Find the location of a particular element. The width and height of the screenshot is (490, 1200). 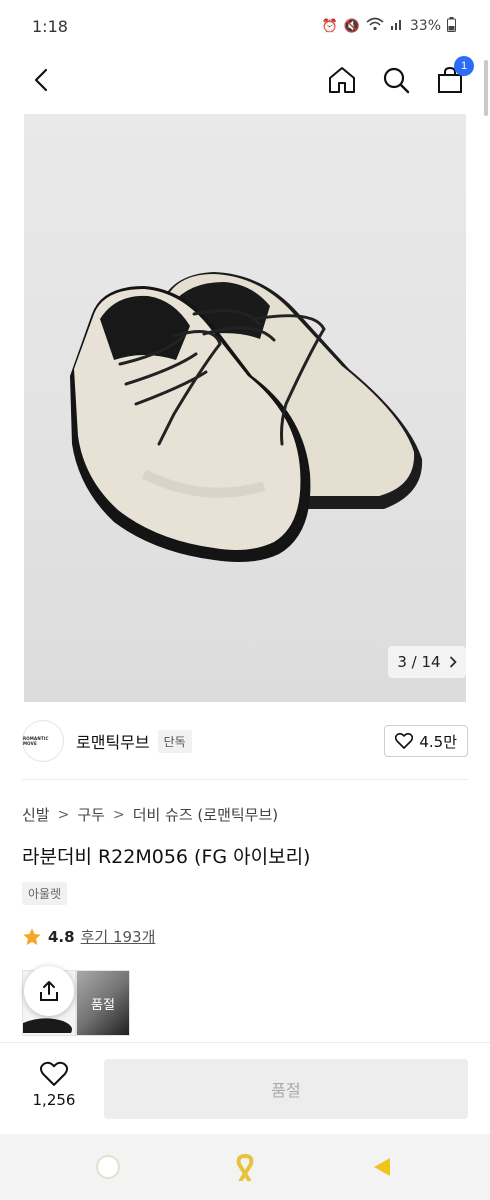

product-title: 라분더비 R22M056 (FG 아이보리) is located at coordinates (166, 857).